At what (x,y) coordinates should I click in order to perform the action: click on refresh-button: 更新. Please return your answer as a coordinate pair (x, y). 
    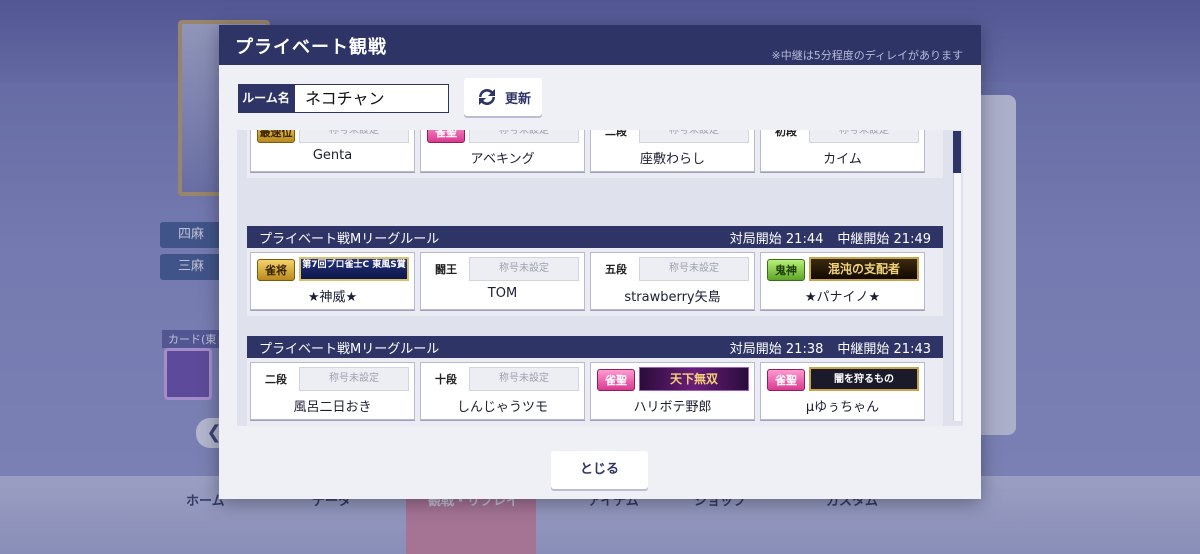
    Looking at the image, I should click on (503, 97).